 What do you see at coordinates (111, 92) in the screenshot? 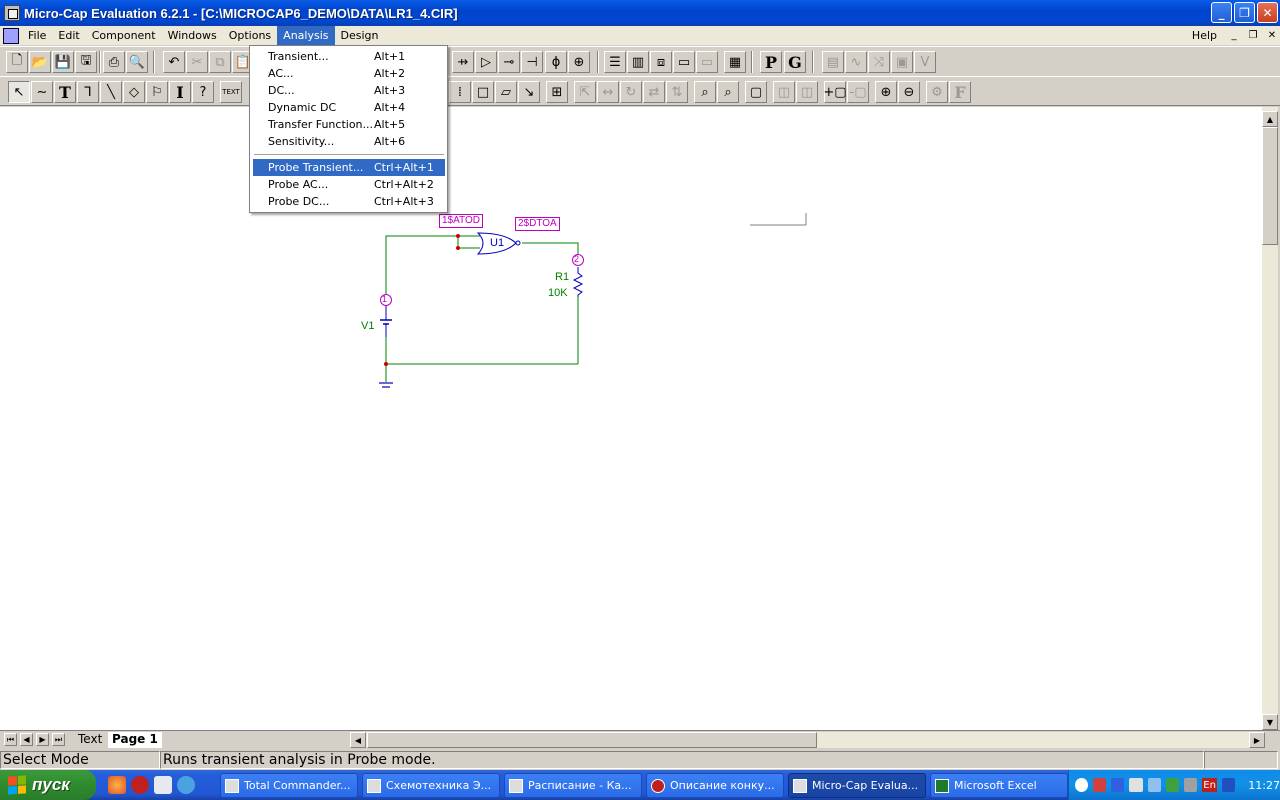
I see `diagonal-wire-icon: ╲` at bounding box center [111, 92].